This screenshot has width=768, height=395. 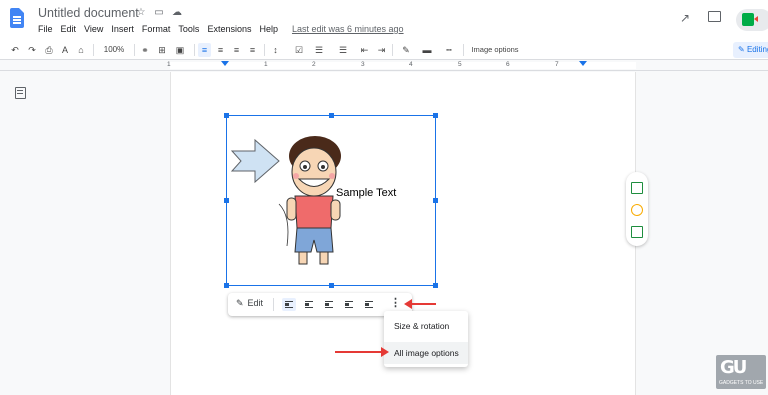 I want to click on align-right-icon: ≡, so click(x=236, y=50).